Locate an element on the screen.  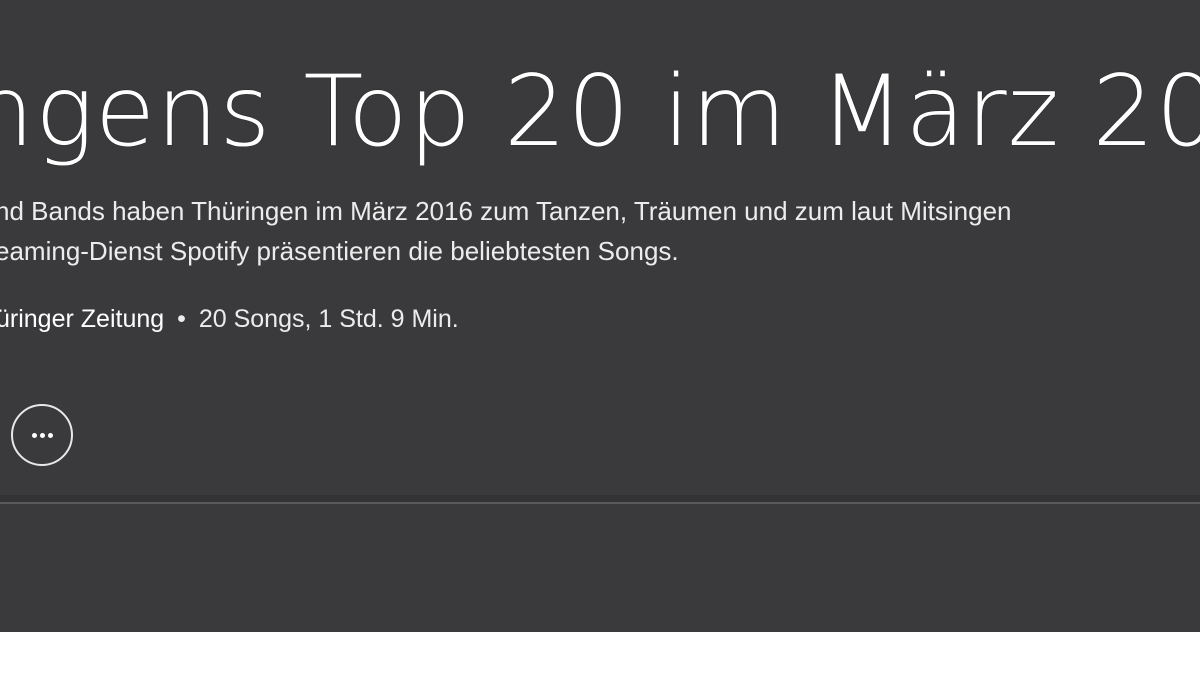
ellipsis-icon is located at coordinates (42, 435).